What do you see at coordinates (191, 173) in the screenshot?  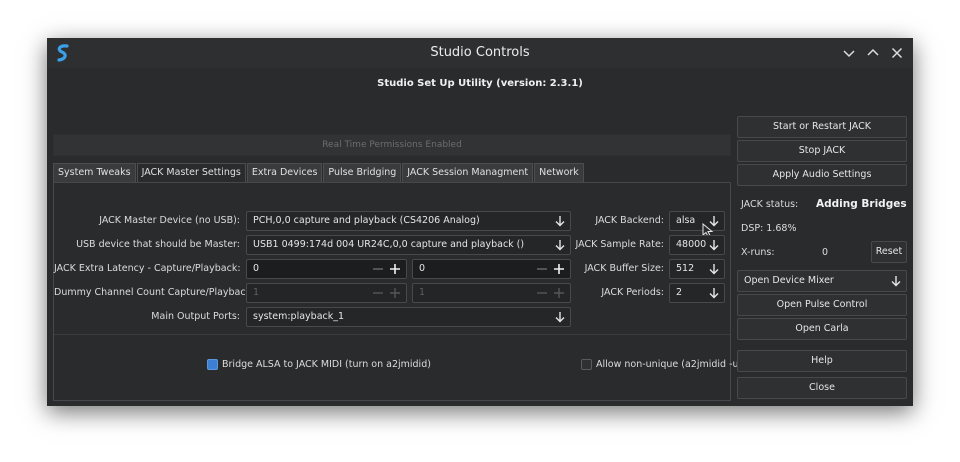 I see `tab-jack-master-settings: JACK Master Settings` at bounding box center [191, 173].